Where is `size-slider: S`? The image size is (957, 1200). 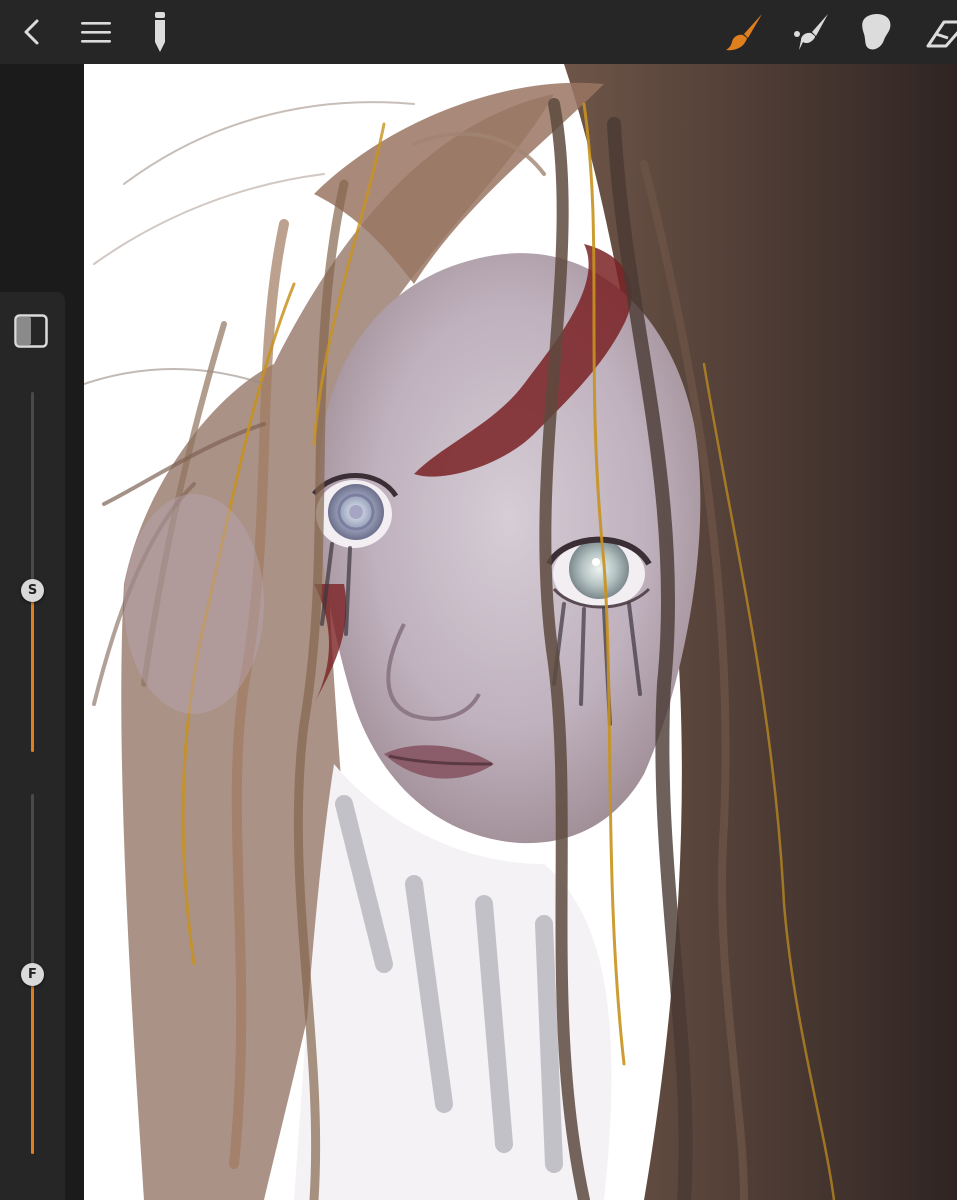 size-slider: S is located at coordinates (32, 572).